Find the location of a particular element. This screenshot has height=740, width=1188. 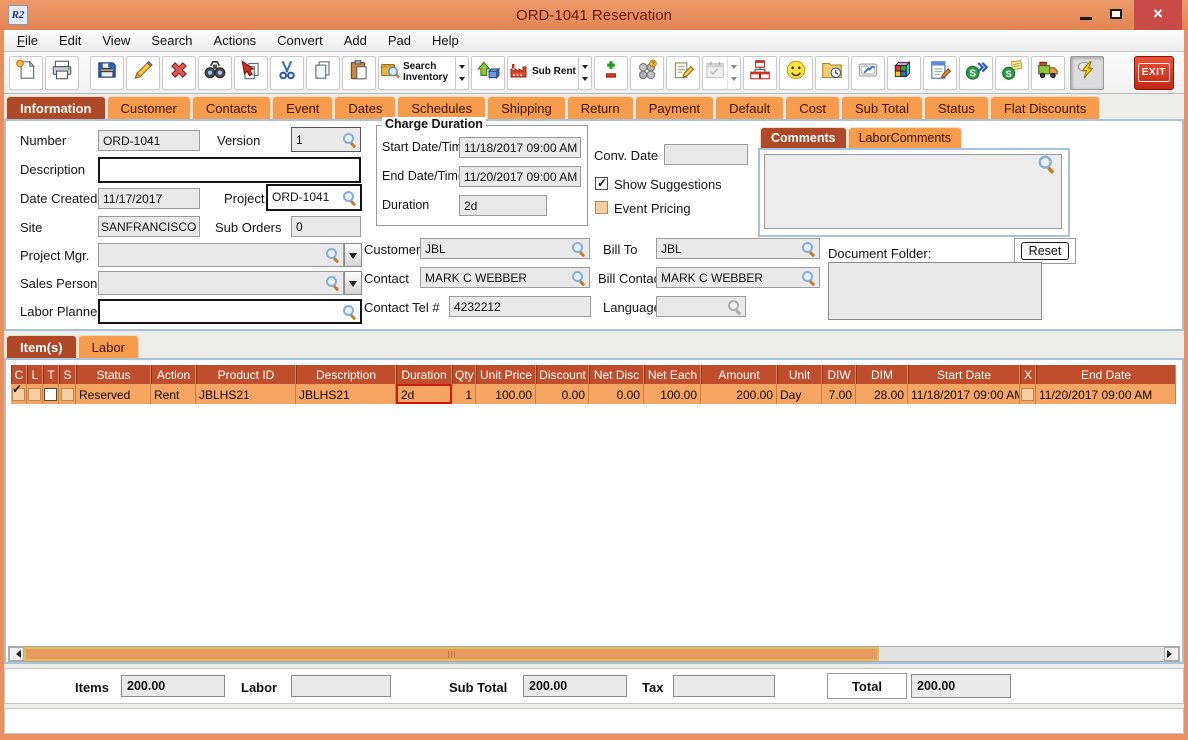

col-header-status: Status is located at coordinates (113, 374).